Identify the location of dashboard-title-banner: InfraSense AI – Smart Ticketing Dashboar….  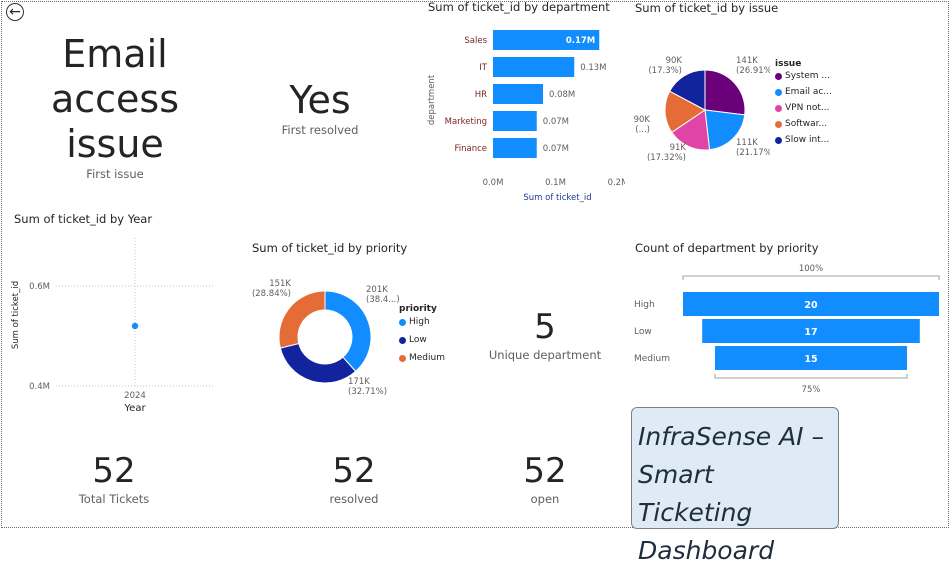
(735, 486).